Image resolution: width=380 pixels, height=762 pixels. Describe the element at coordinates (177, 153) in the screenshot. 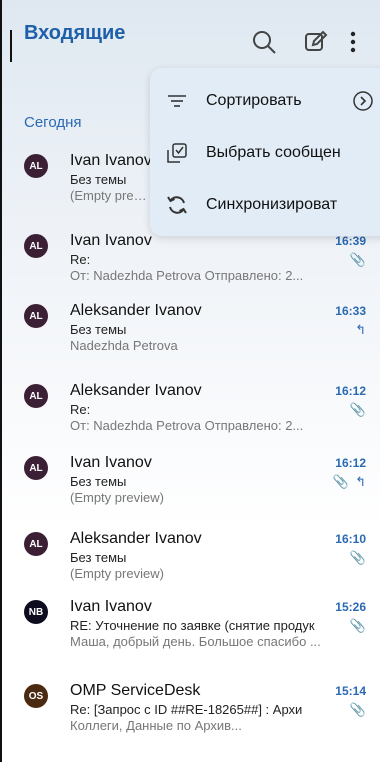

I see `select-icon` at that location.